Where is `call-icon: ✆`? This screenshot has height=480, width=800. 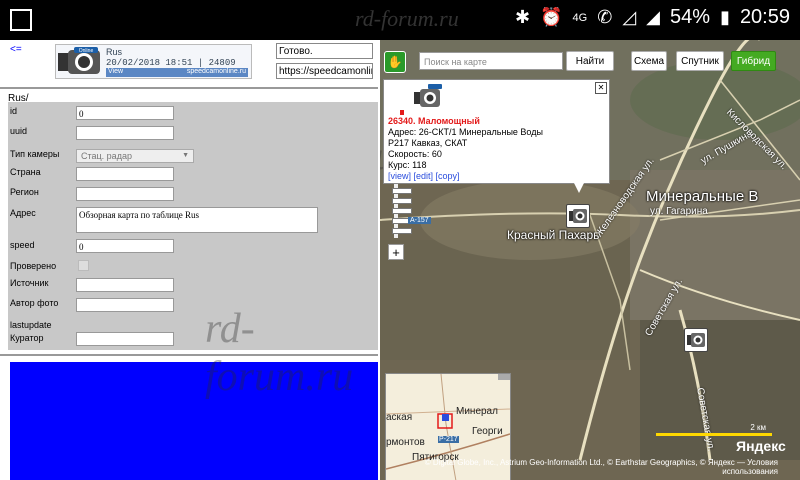
call-icon: ✆ is located at coordinates (605, 17).